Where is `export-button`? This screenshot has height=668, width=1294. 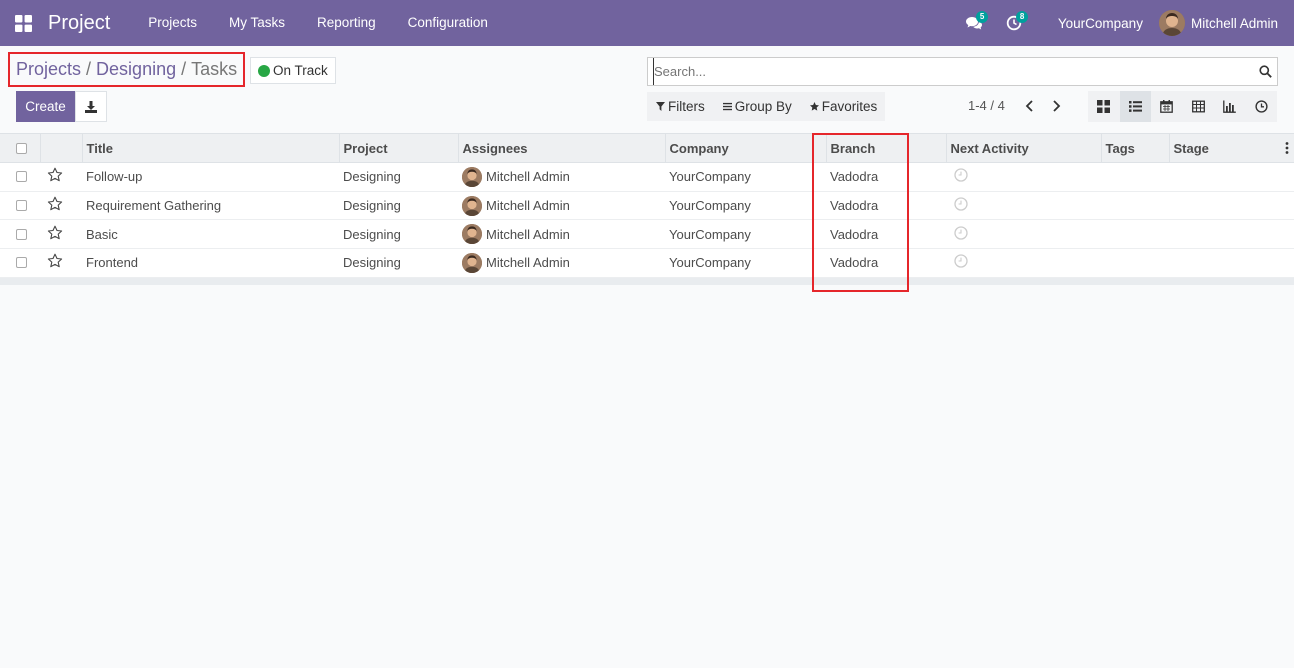 export-button is located at coordinates (91, 106).